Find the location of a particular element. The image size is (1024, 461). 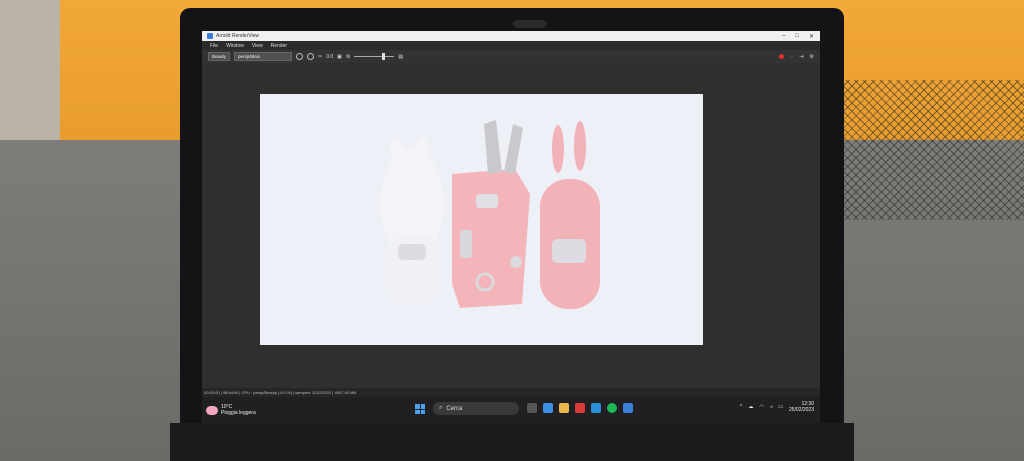

window-titlebar: Arnold RenderView – □ ✕ is located at coordinates (511, 36).